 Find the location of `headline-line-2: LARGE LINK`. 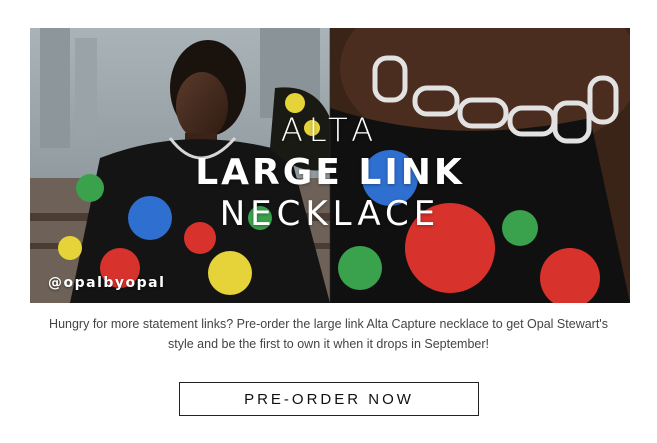

headline-line-2: LARGE LINK is located at coordinates (330, 172).